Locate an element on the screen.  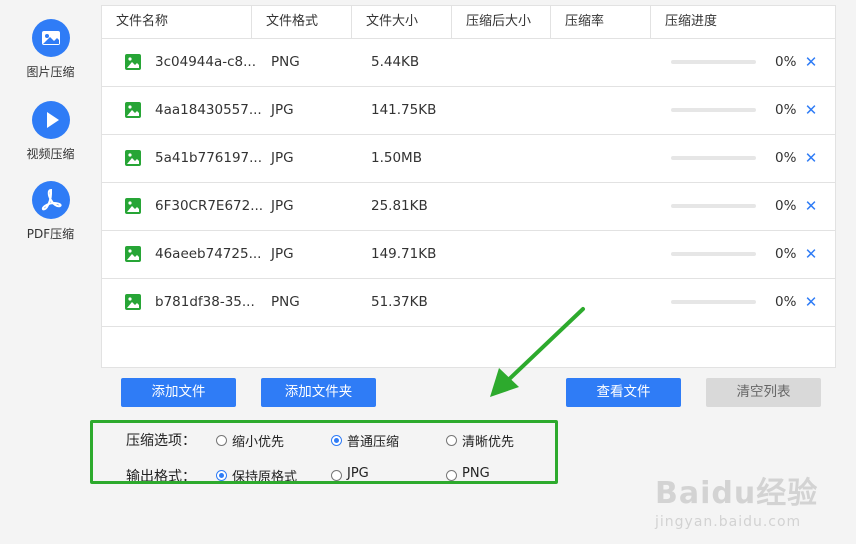
pdf-icon is located at coordinates (50, 200).